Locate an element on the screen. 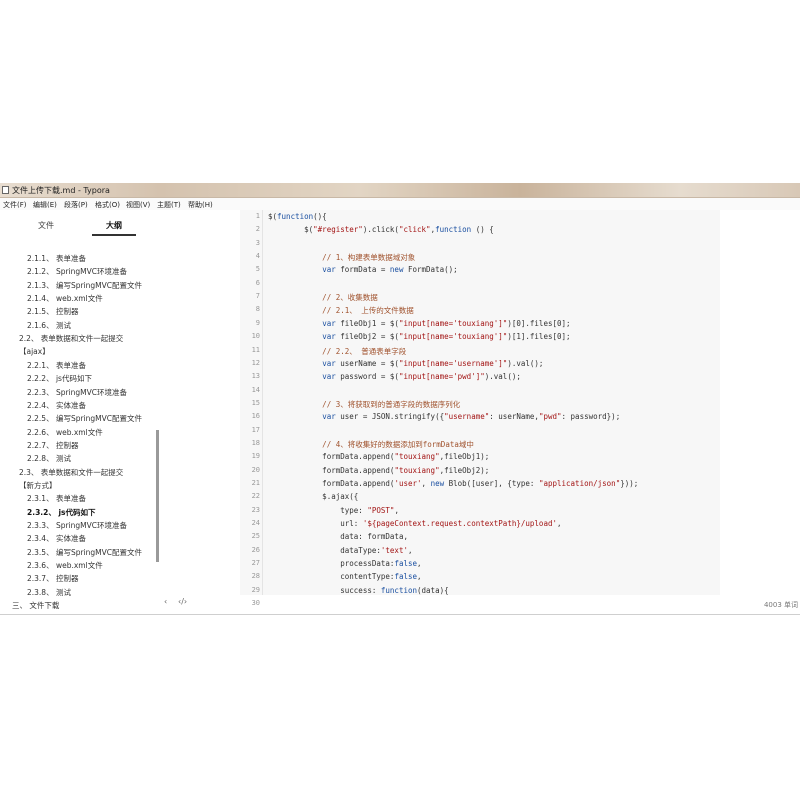 The image size is (800, 800). window-bottom-border is located at coordinates (400, 614).